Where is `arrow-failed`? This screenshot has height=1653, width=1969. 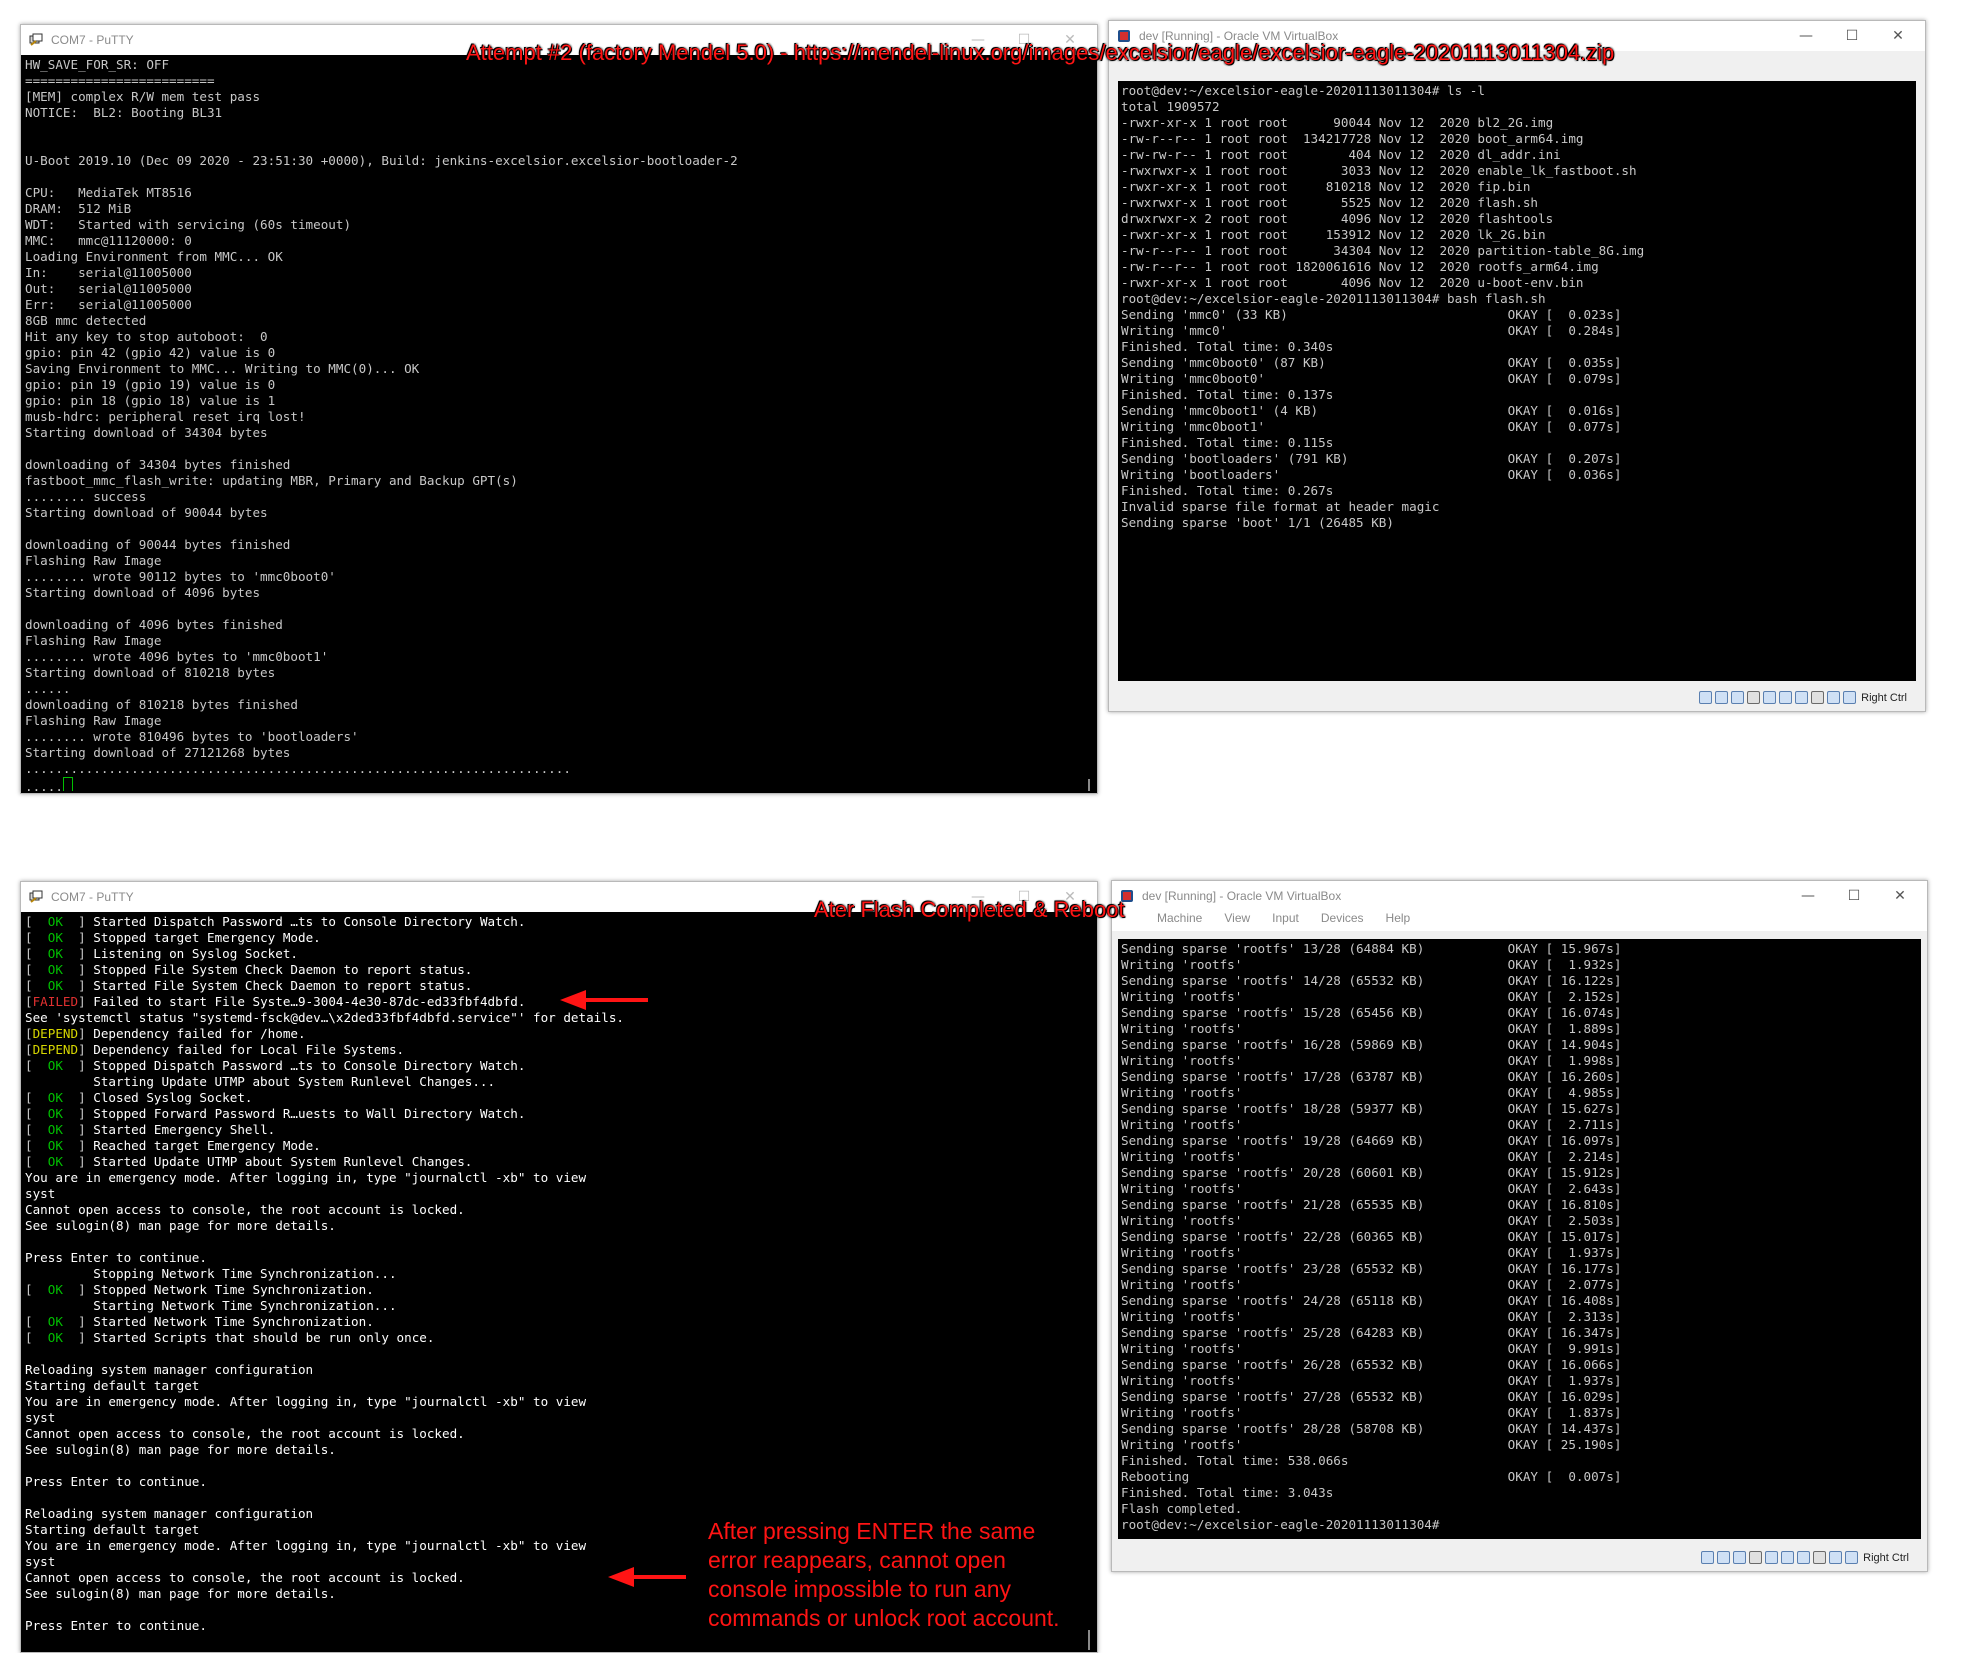
arrow-failed is located at coordinates (604, 1000).